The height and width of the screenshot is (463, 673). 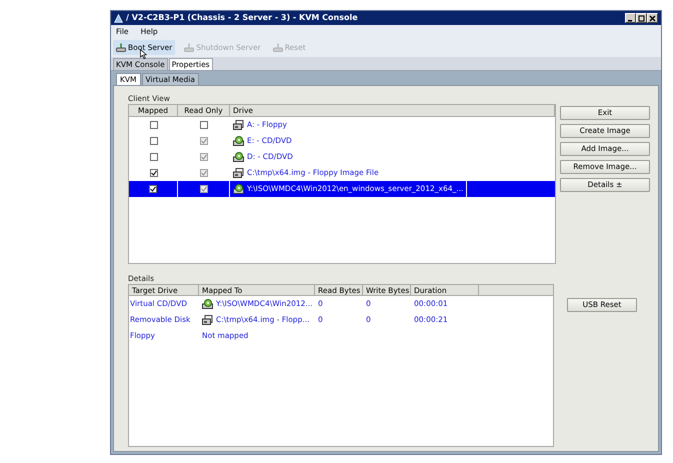 I want to click on close-button, so click(x=652, y=18).